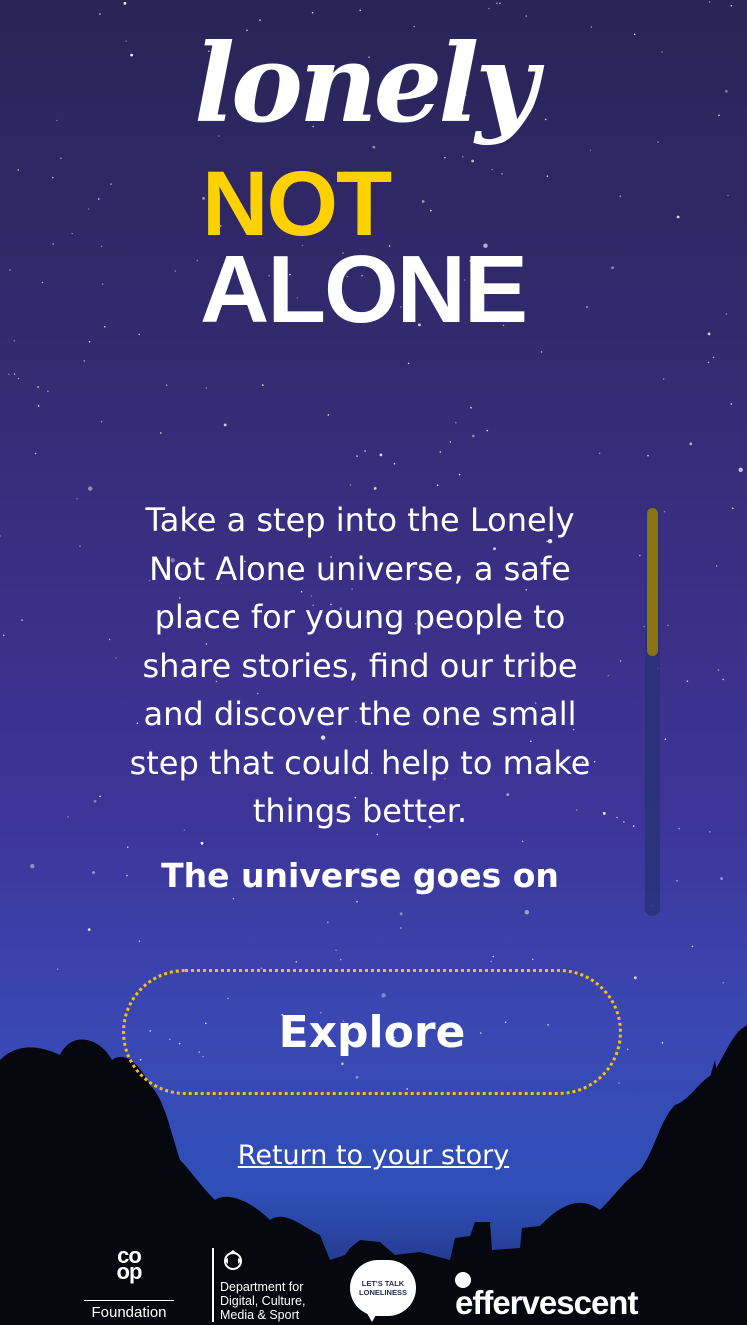 The height and width of the screenshot is (1325, 747). I want to click on coop-foundation-label: Foundation, so click(129, 1312).